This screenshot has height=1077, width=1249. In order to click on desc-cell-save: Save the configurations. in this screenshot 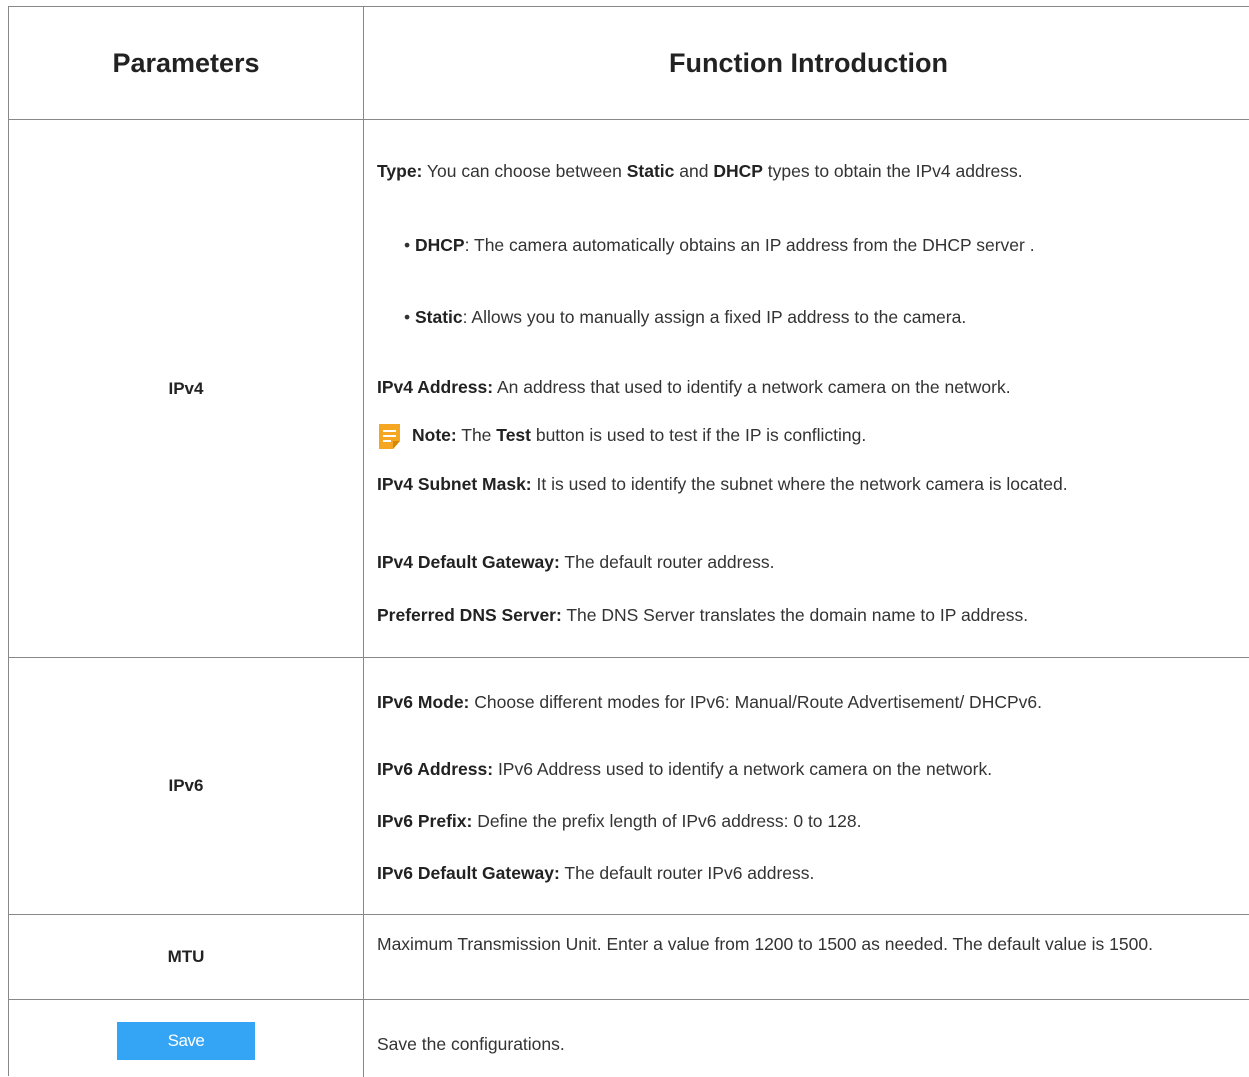, I will do `click(806, 1038)`.